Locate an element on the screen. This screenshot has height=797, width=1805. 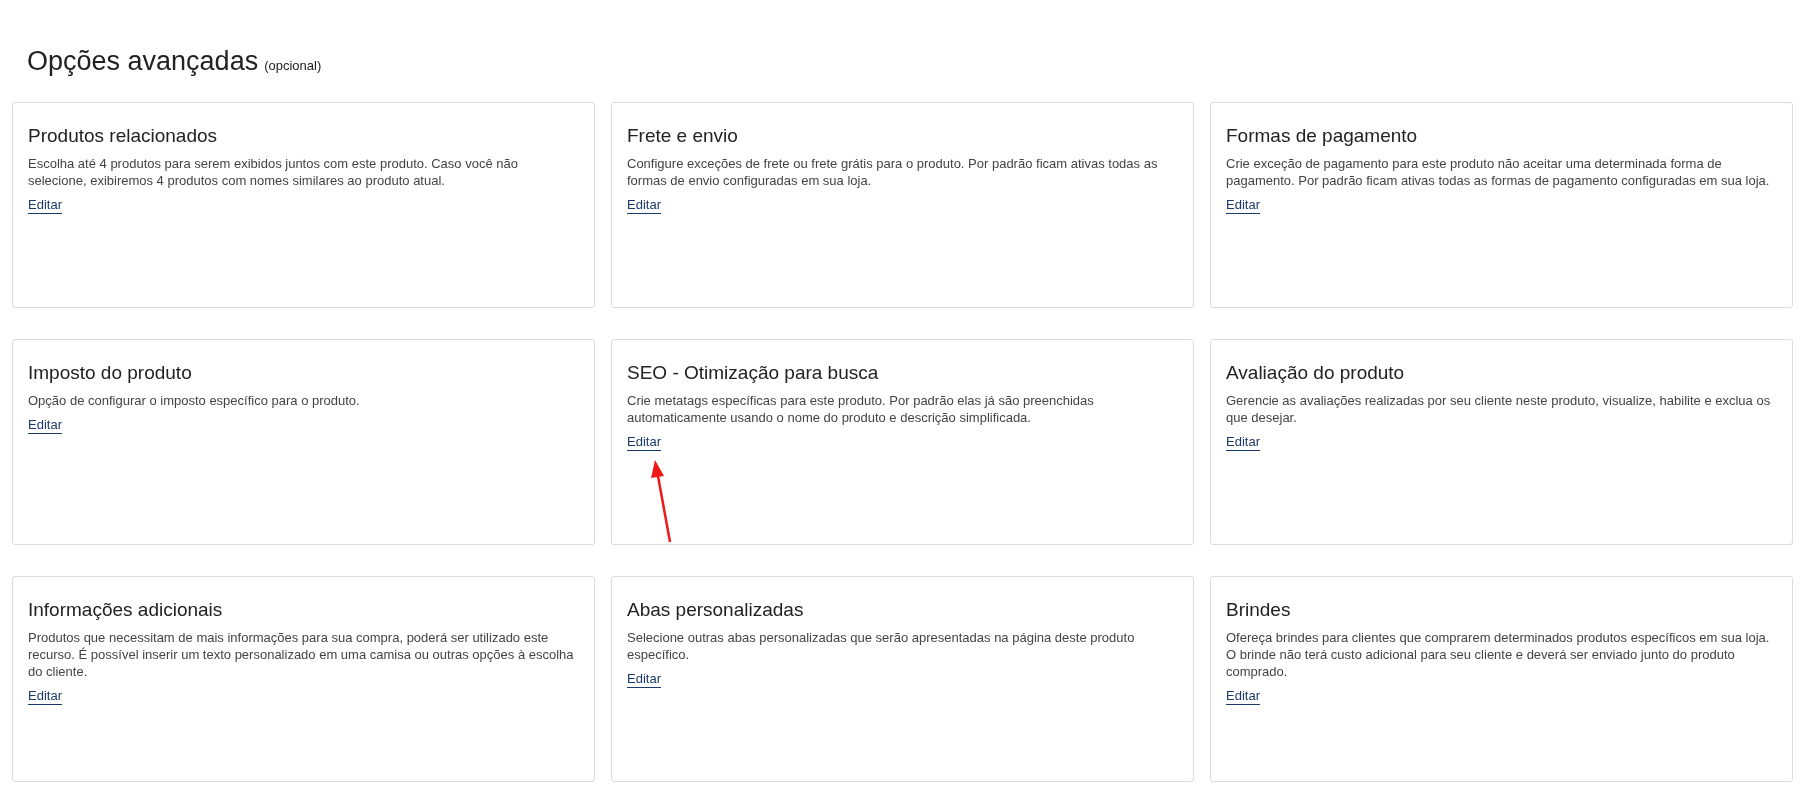
card-description: Produtos que necessitam de mais informações para sua compra, poderá ser utilizado este recurso. É possível inserir um texto personalizado em uma camisa ou outras opções à escolha do cliente. is located at coordinates (301, 654).